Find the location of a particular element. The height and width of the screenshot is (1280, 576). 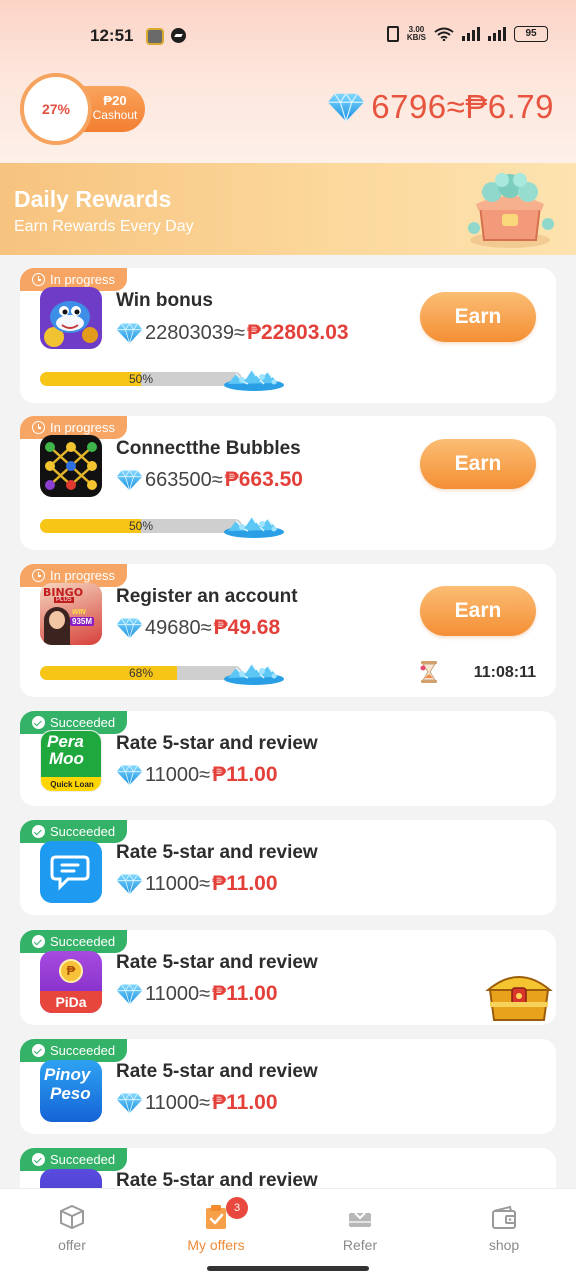

cashout-progress-ring: 27% is located at coordinates (56, 109).